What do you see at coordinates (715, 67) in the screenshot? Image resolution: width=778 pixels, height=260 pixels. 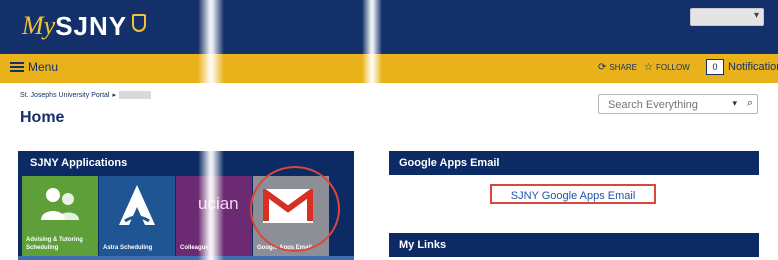 I see `notification-count-badge: 0` at bounding box center [715, 67].